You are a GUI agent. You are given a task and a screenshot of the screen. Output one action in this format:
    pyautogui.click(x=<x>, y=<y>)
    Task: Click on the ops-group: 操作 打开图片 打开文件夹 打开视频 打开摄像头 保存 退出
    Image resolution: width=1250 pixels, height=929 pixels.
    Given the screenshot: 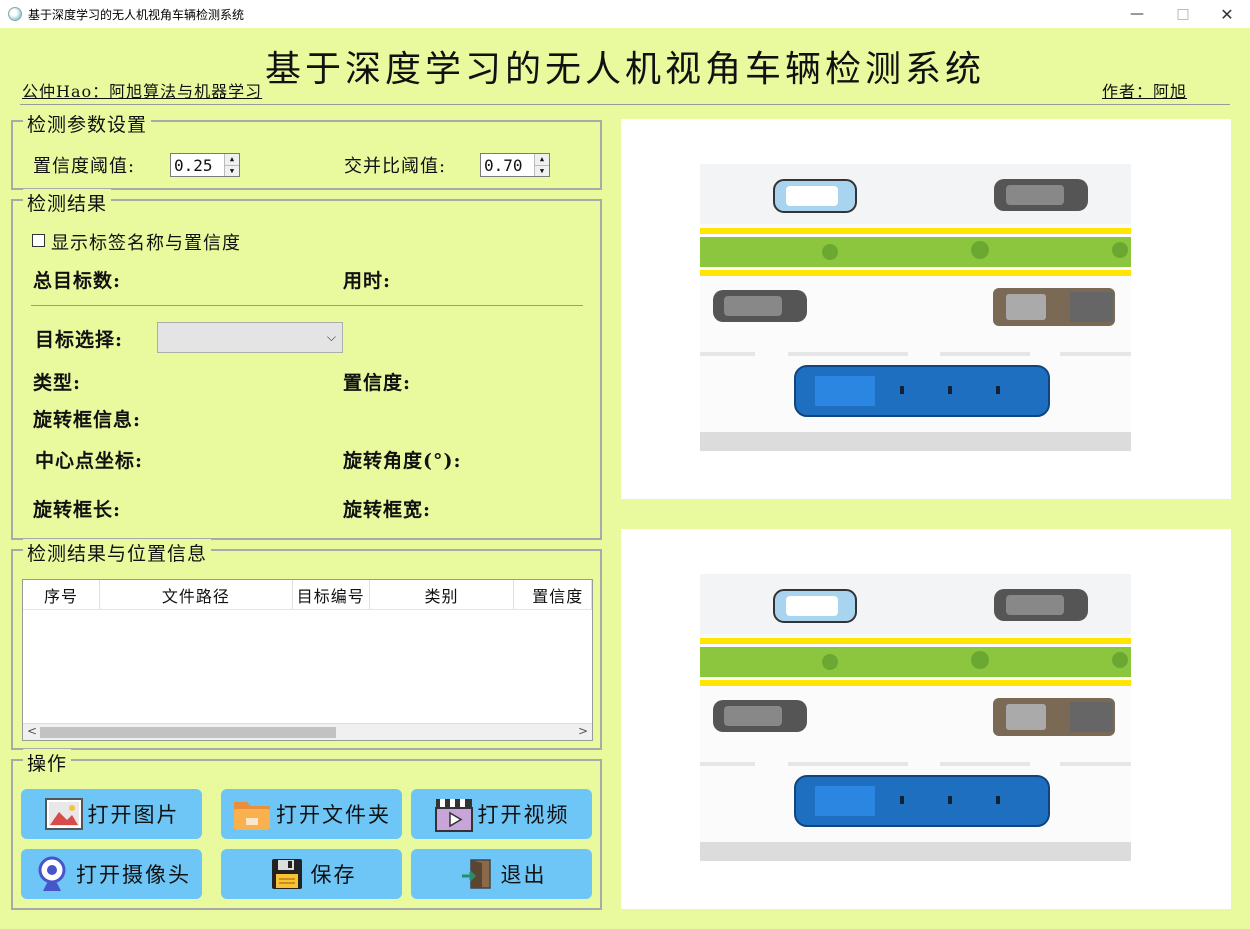 What is the action you would take?
    pyautogui.click(x=306, y=829)
    